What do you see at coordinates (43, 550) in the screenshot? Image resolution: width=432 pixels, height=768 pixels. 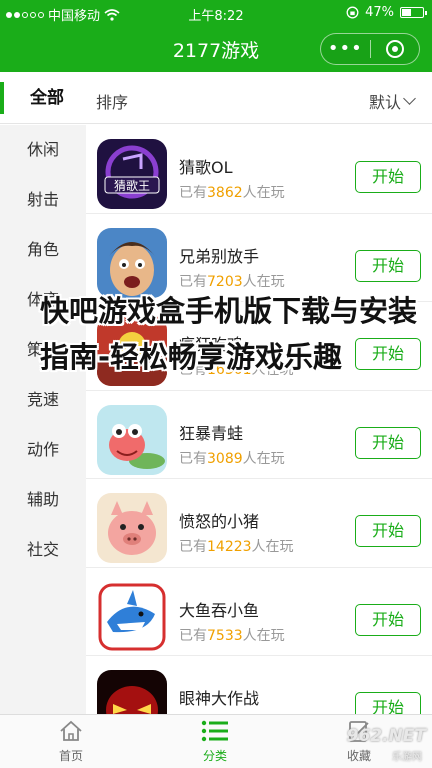 I see `sidebar-item-social: 社交` at bounding box center [43, 550].